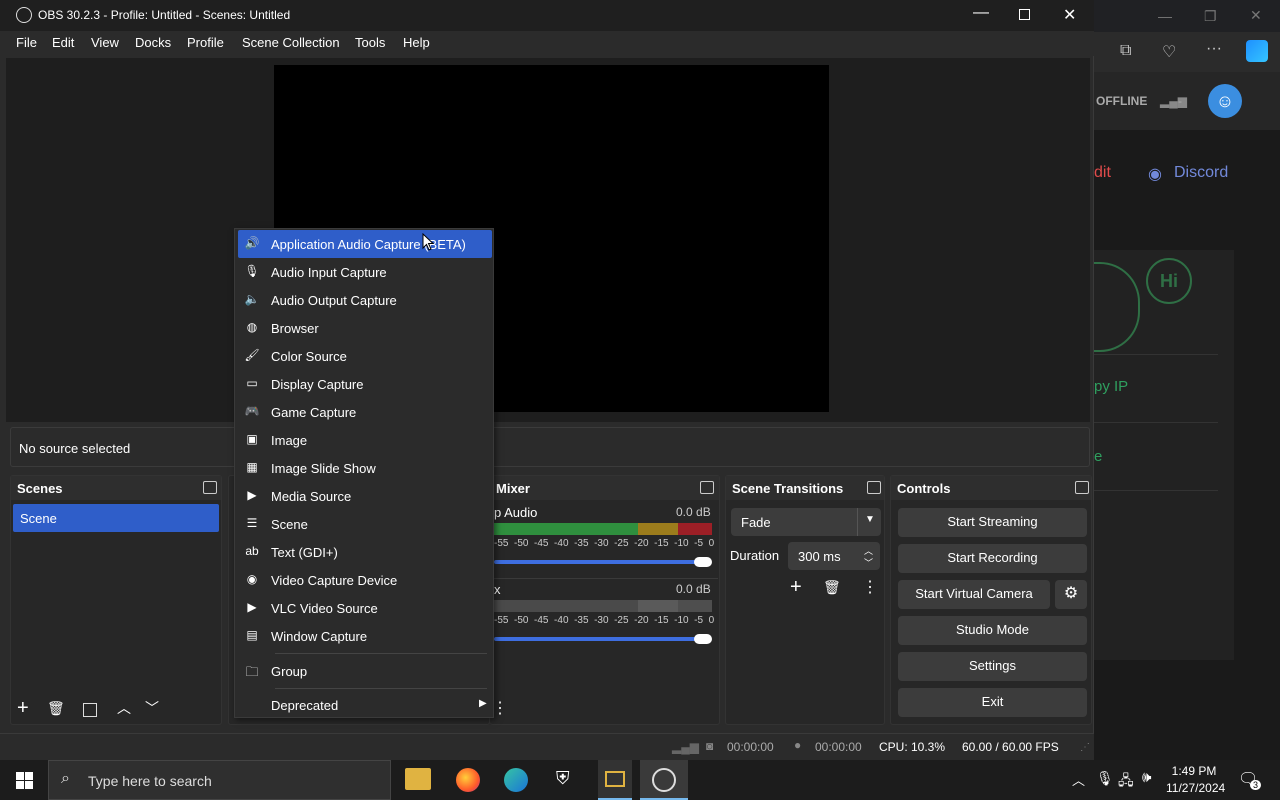 This screenshot has width=1280, height=800. What do you see at coordinates (1256, 785) in the screenshot?
I see `notification-badge: 3` at bounding box center [1256, 785].